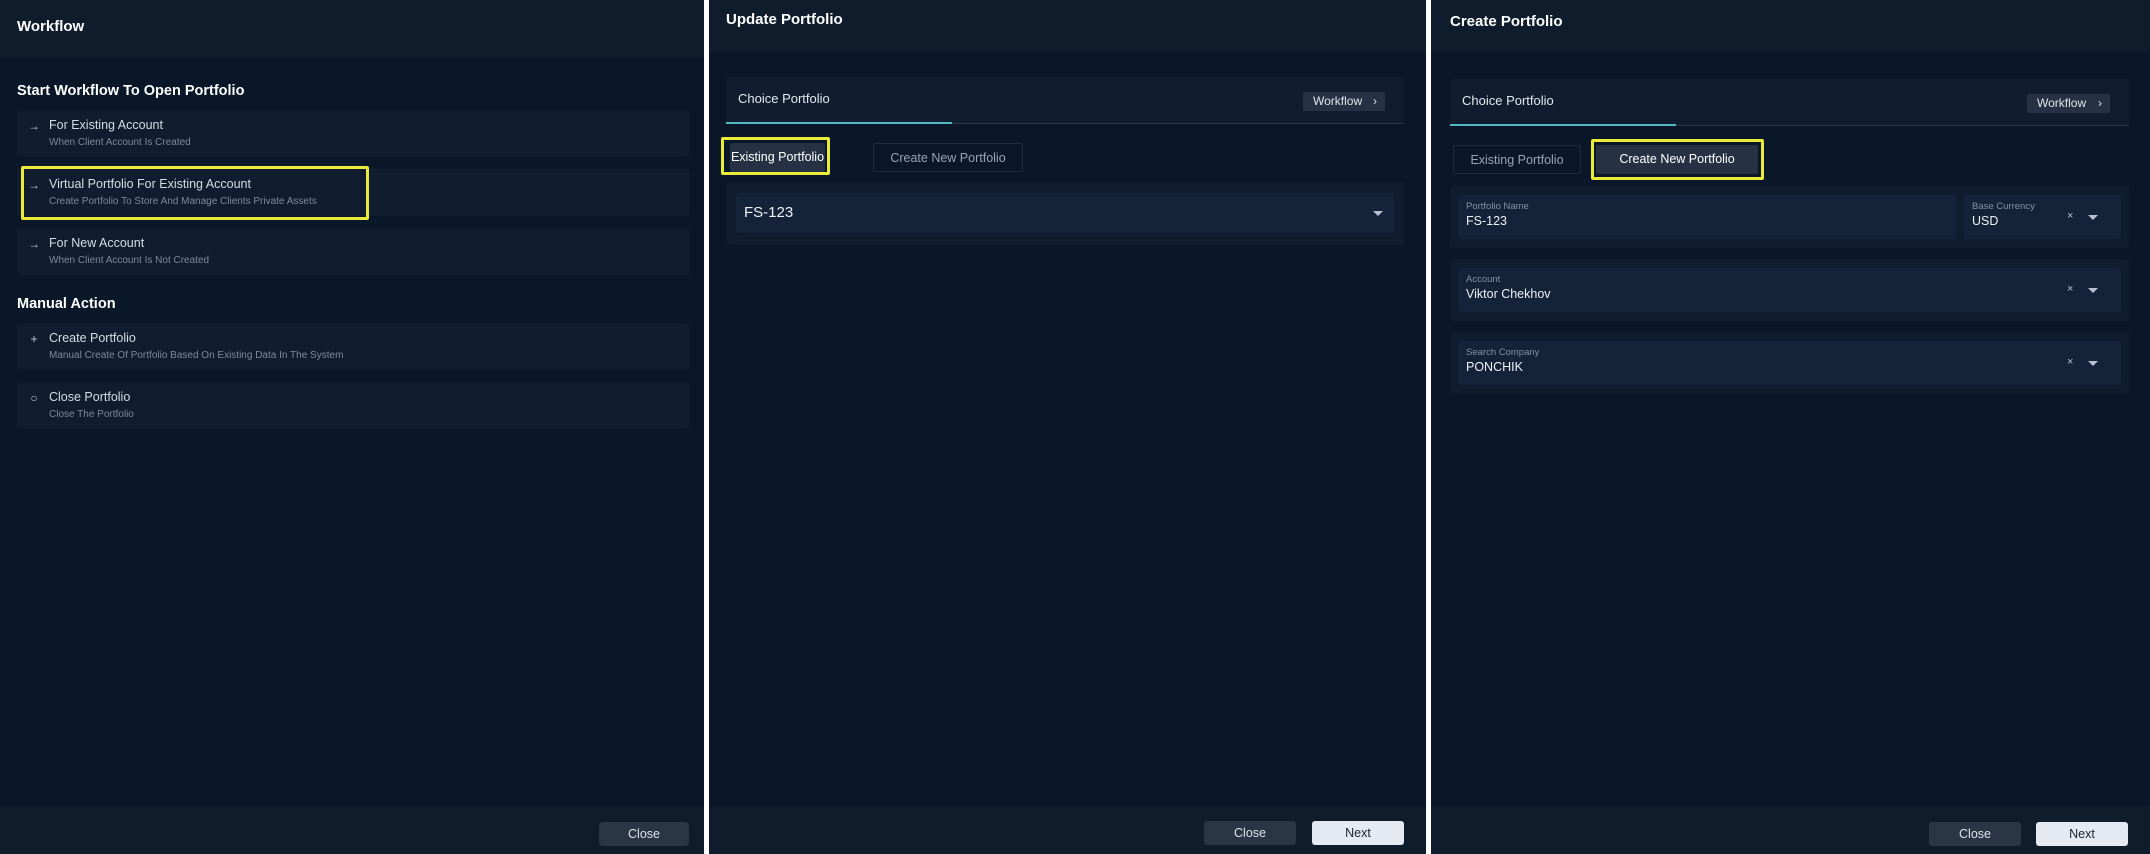 The width and height of the screenshot is (2150, 854). What do you see at coordinates (51, 26) in the screenshot?
I see `panel-title: Workflow` at bounding box center [51, 26].